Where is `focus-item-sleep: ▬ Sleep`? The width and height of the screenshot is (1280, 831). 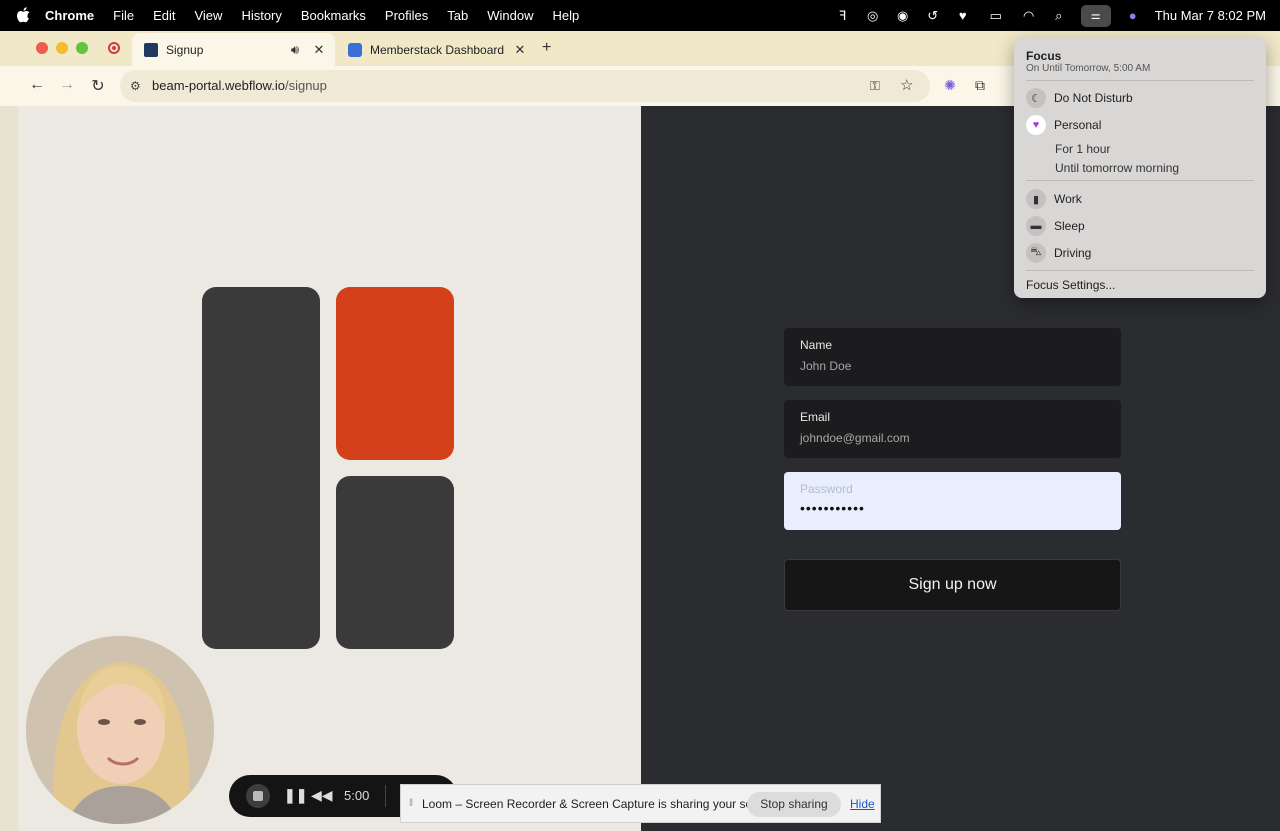 focus-item-sleep: ▬ Sleep is located at coordinates (1055, 226).